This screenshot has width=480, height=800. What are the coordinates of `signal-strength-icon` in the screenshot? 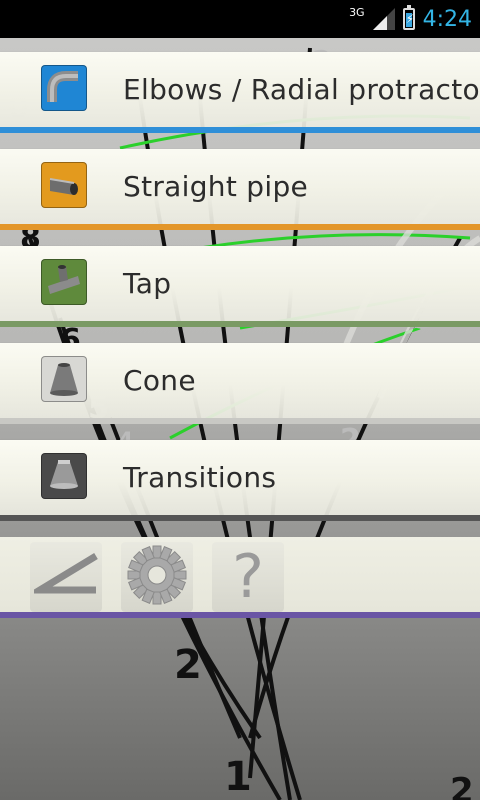 It's located at (383, 19).